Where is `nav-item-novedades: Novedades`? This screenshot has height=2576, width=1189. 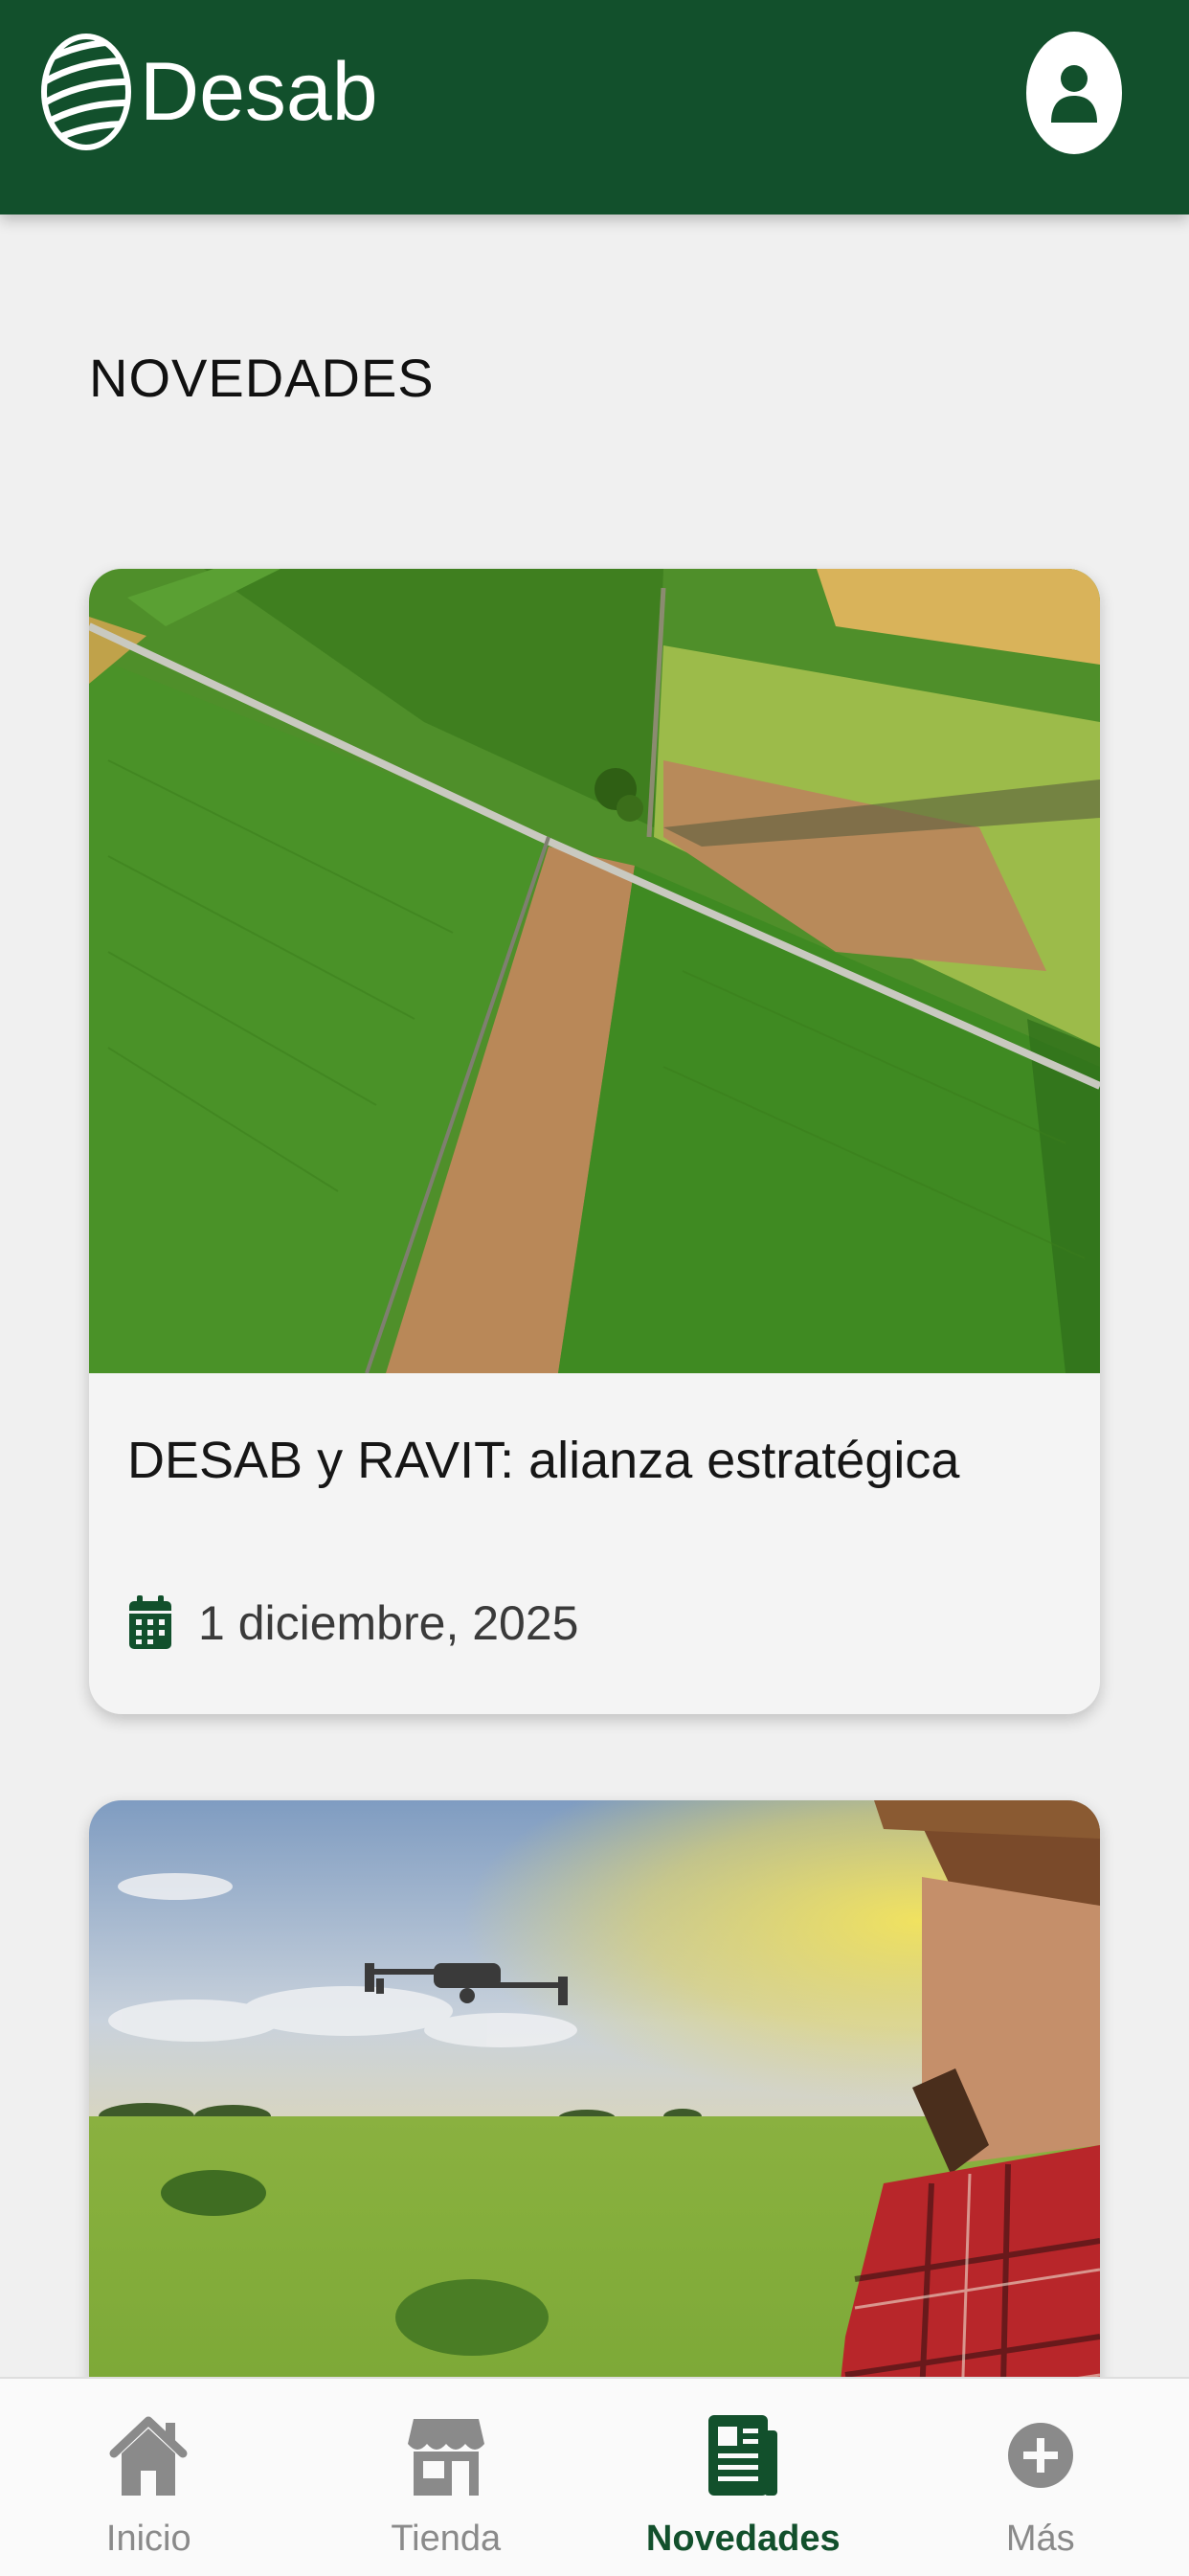
nav-item-novedades: Novedades is located at coordinates (743, 2477).